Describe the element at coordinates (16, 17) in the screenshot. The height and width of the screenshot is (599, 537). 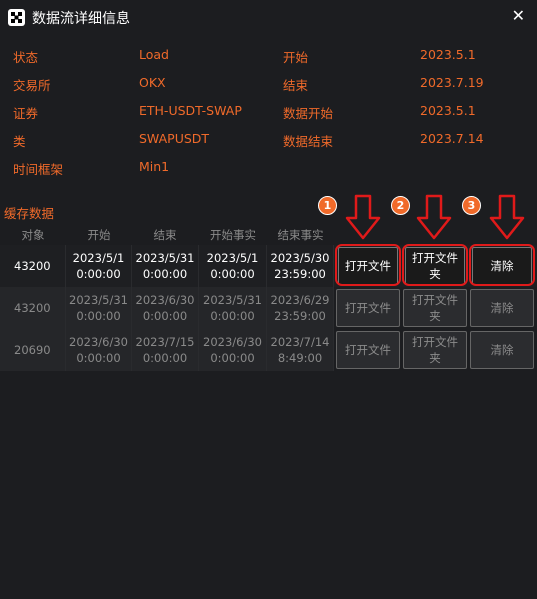
I see `app-logo-icon` at that location.